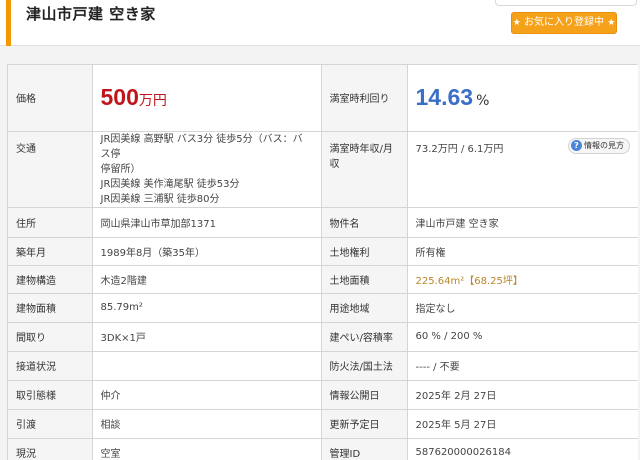 This screenshot has height=460, width=640. What do you see at coordinates (119, 97) in the screenshot?
I see `price-value: 500` at bounding box center [119, 97].